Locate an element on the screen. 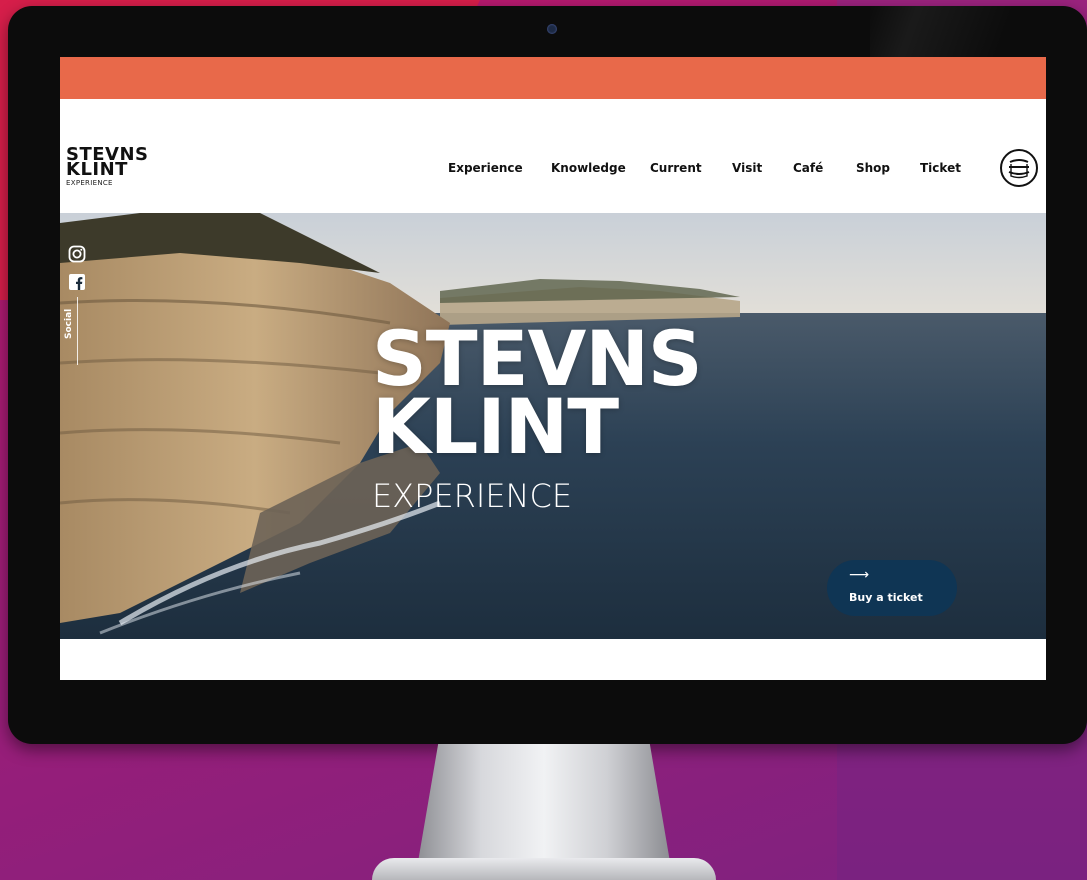 The height and width of the screenshot is (880, 1087). hero-subtitle: EXPERIENCE is located at coordinates (472, 496).